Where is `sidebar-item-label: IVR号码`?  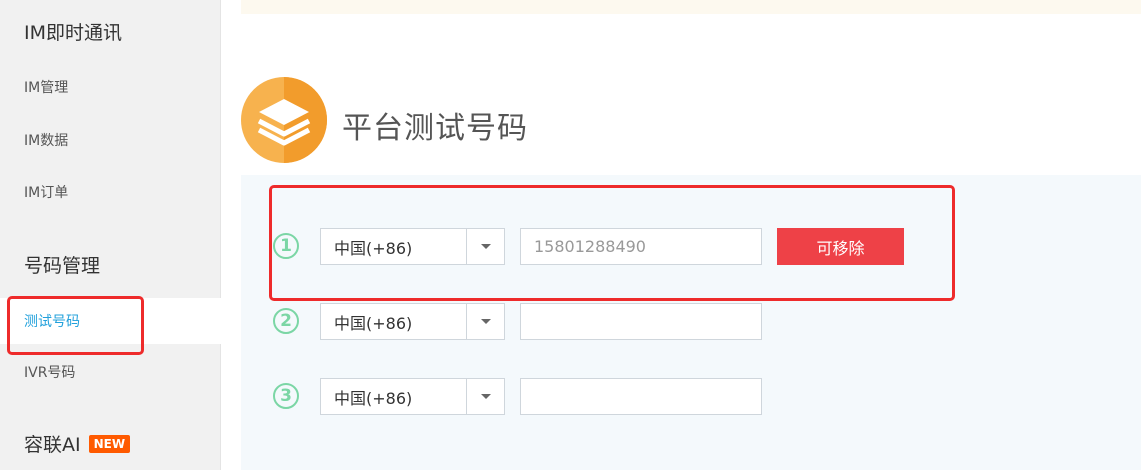 sidebar-item-label: IVR号码 is located at coordinates (50, 373).